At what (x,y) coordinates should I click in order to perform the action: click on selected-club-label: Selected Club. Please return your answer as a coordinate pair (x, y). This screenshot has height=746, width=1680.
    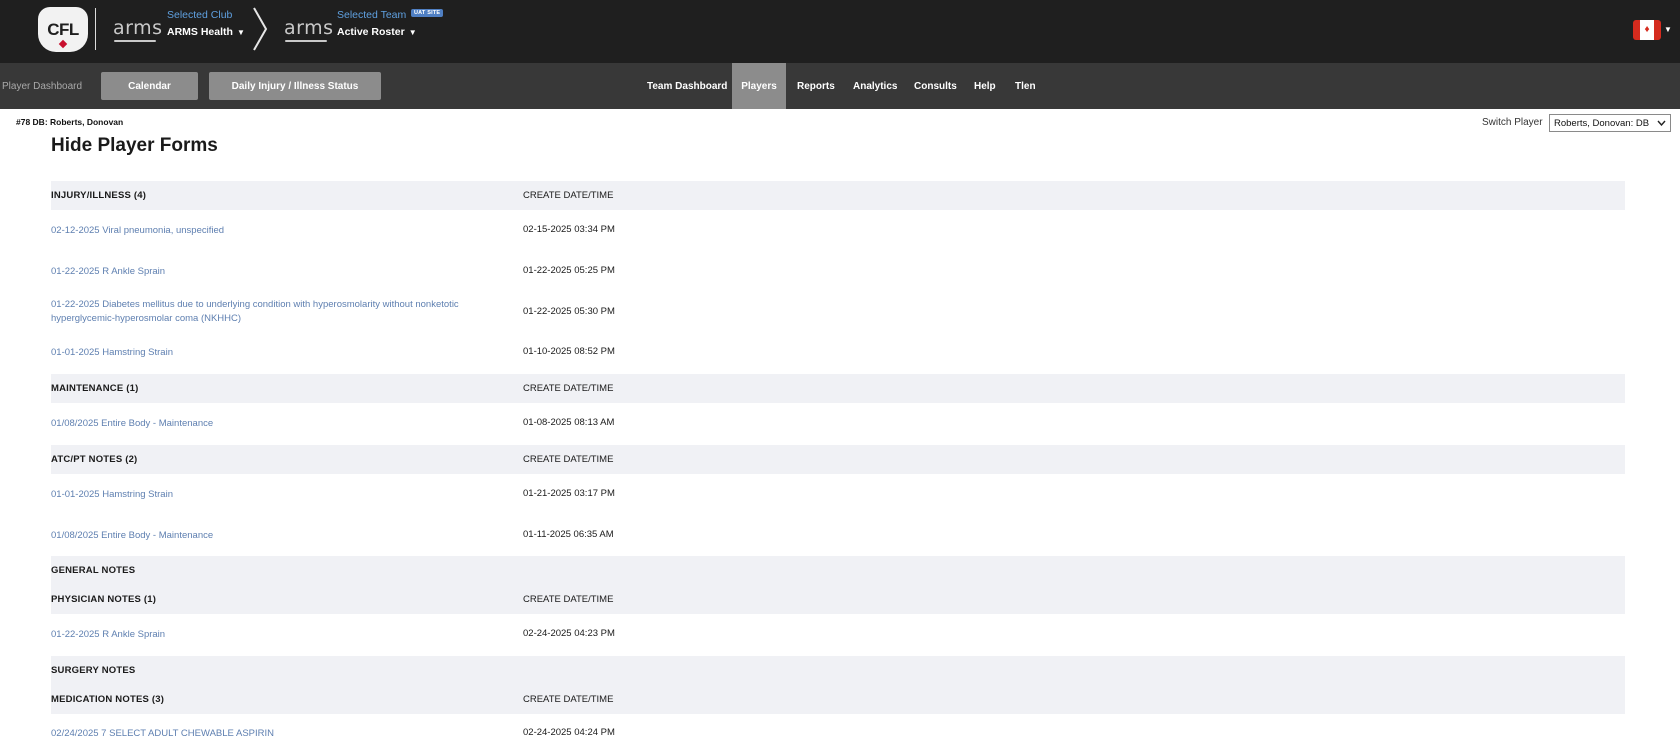
    Looking at the image, I should click on (200, 15).